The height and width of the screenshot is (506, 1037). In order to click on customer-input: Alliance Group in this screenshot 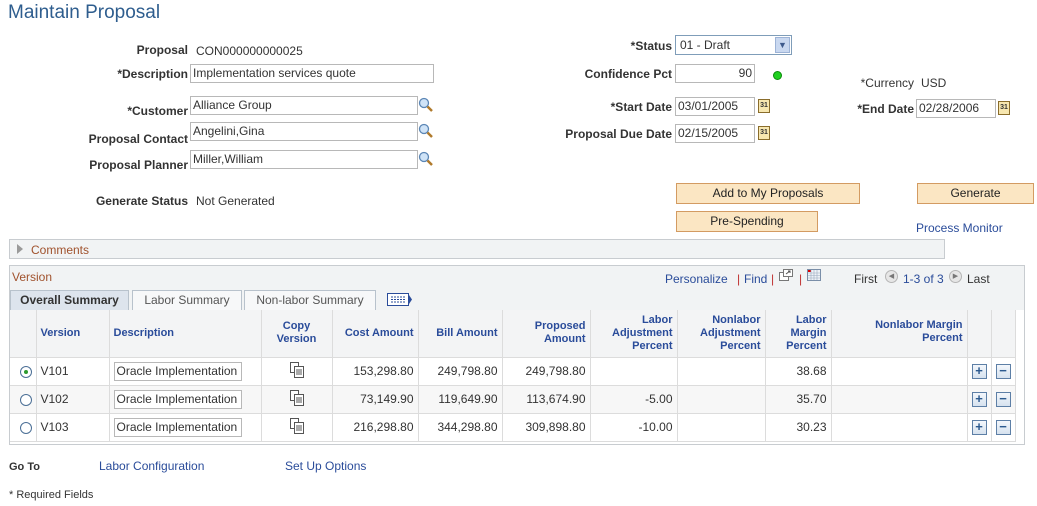, I will do `click(304, 105)`.